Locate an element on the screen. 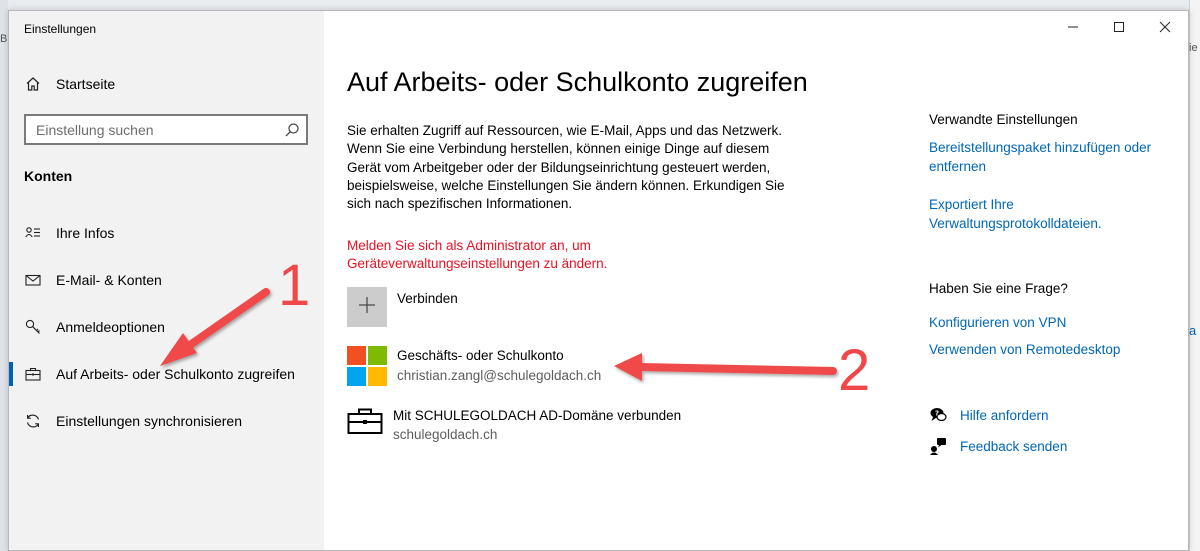 This screenshot has width=1200, height=551. section-heading-konten: Konten is located at coordinates (48, 176).